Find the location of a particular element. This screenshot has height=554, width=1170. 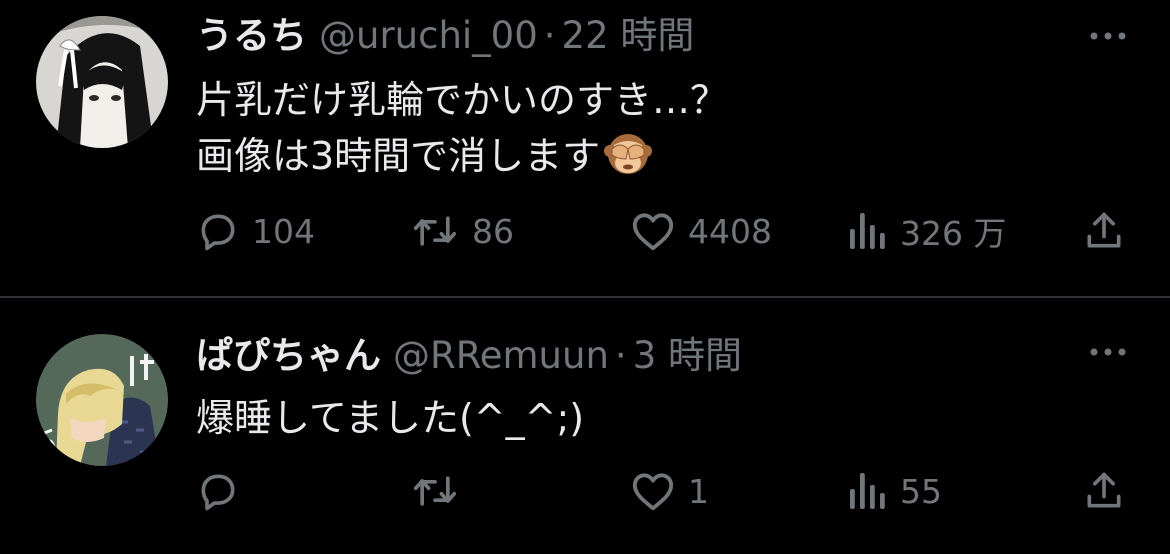

views-button: 55 is located at coordinates (895, 491).